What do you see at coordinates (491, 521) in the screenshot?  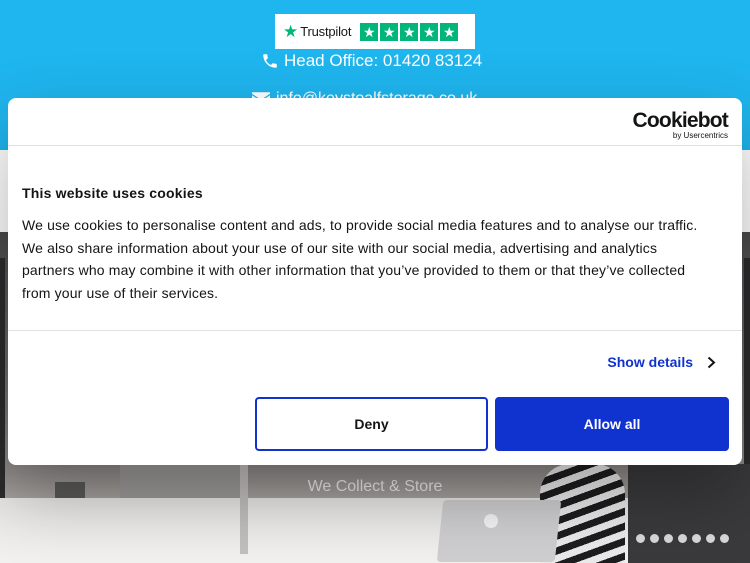 I see `apple-logo-icon` at bounding box center [491, 521].